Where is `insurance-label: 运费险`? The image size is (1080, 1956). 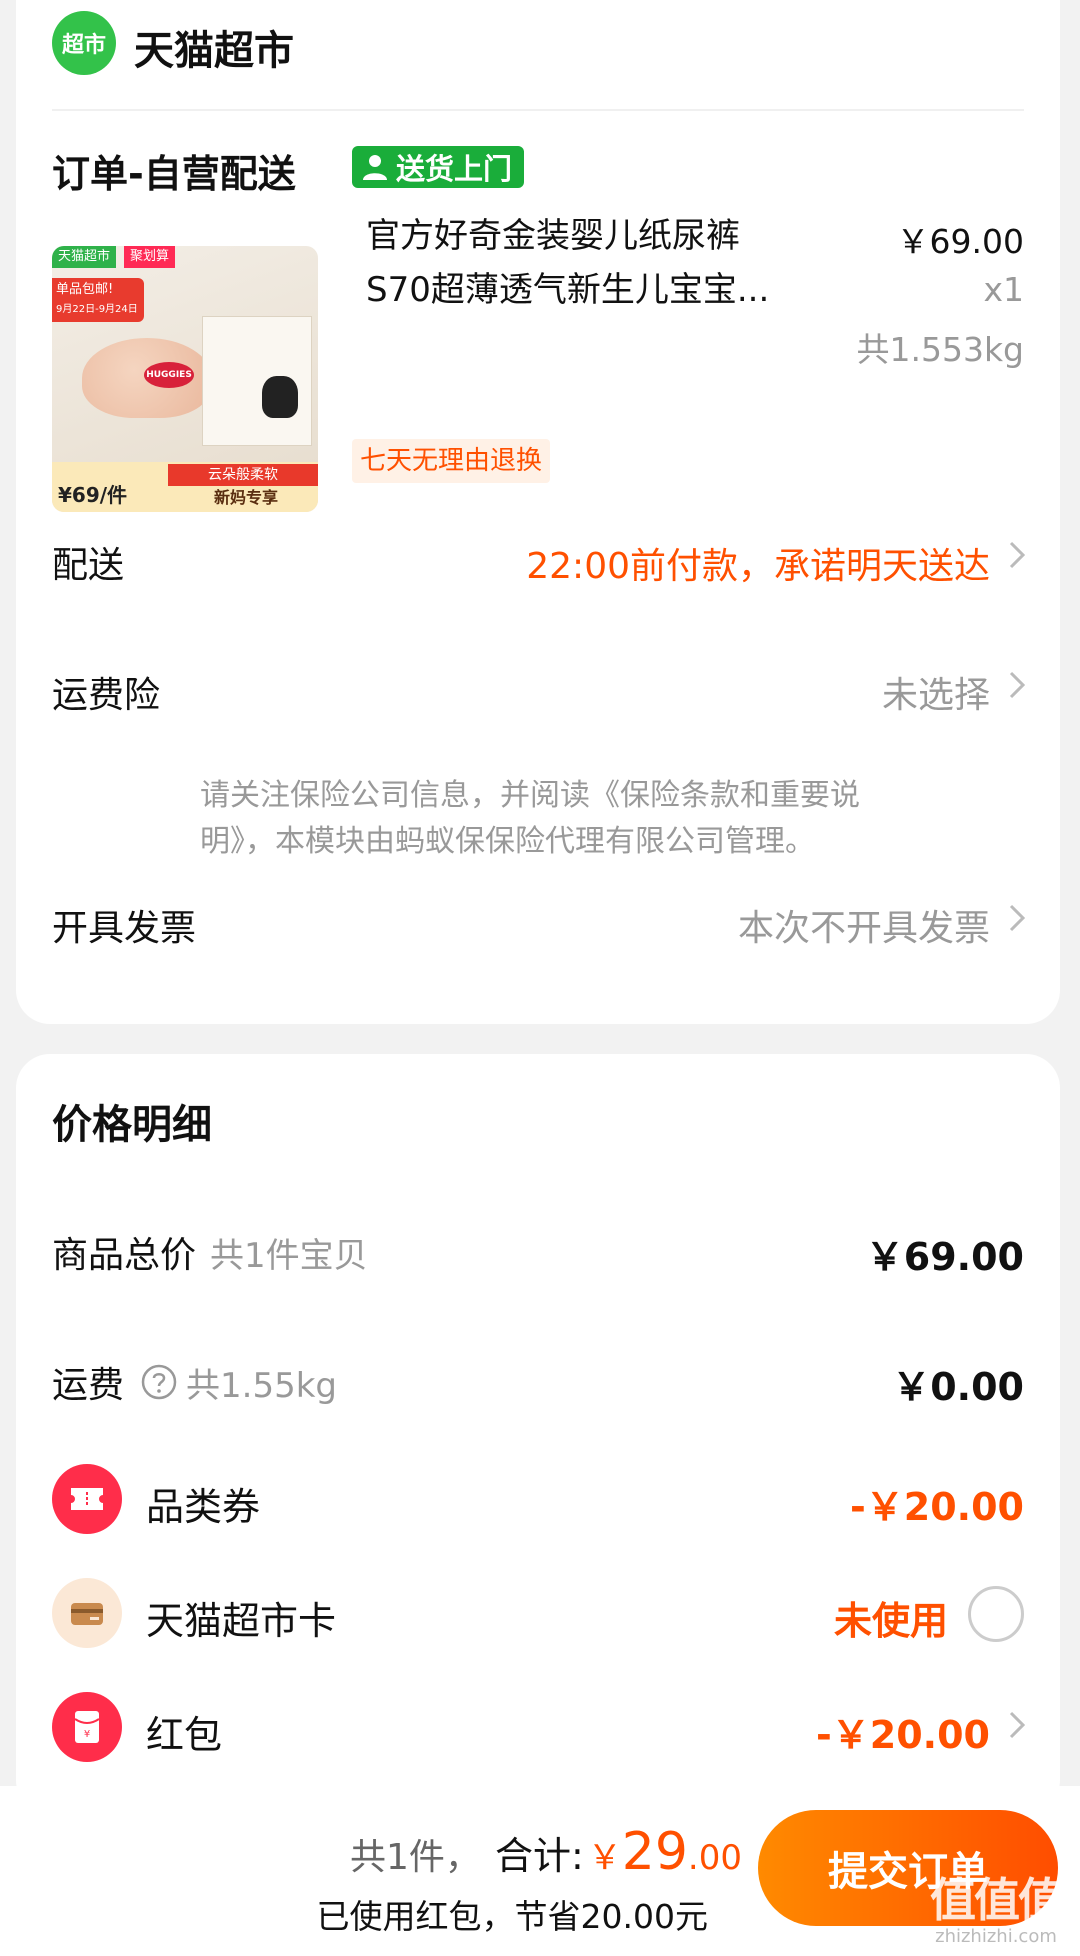 insurance-label: 运费险 is located at coordinates (106, 695).